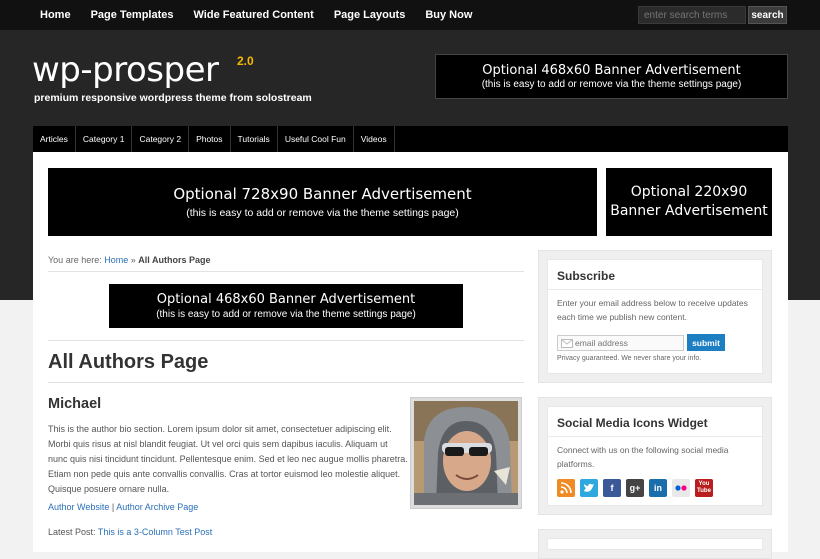  I want to click on linkedin-icon: in, so click(658, 488).